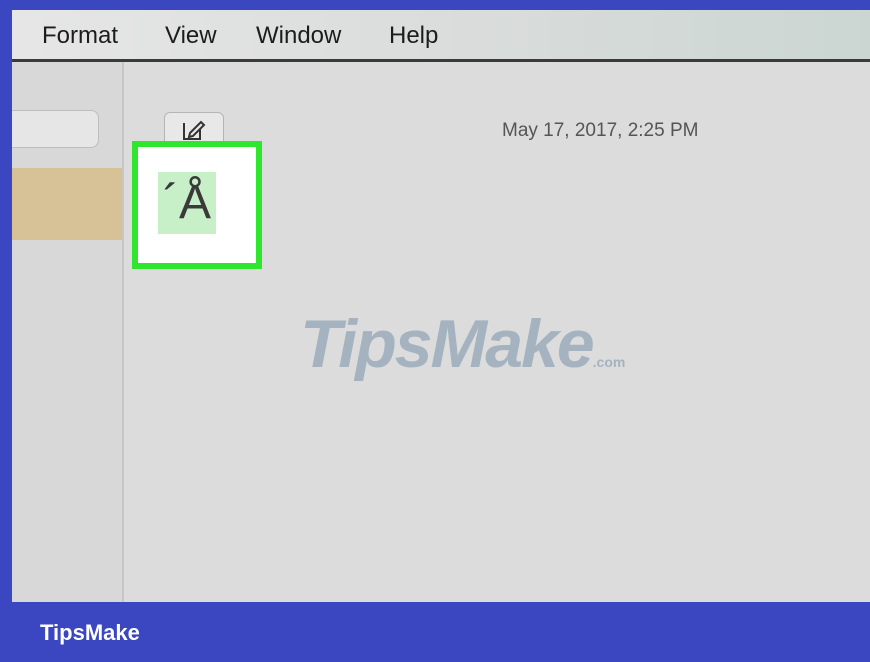 This screenshot has height=662, width=870. What do you see at coordinates (441, 36) in the screenshot?
I see `menu-bar: Format View Window Help` at bounding box center [441, 36].